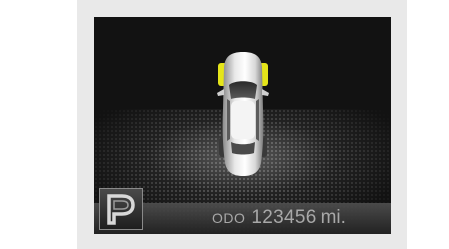 The image size is (449, 249). I want to click on odometer-value: 123456, so click(284, 217).